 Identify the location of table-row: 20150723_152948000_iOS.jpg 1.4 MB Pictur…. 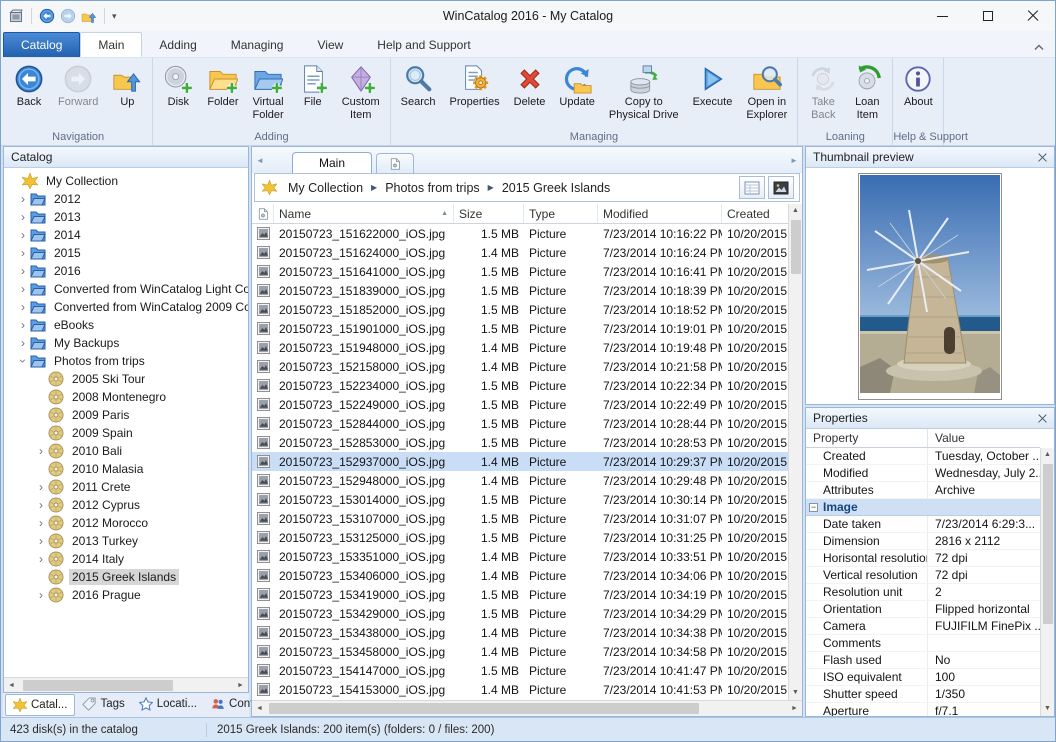
(520, 480).